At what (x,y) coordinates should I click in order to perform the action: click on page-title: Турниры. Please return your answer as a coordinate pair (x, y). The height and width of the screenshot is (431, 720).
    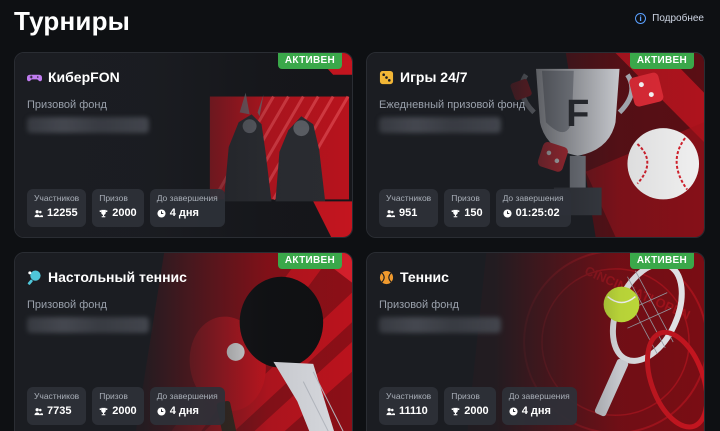
    Looking at the image, I should click on (72, 21).